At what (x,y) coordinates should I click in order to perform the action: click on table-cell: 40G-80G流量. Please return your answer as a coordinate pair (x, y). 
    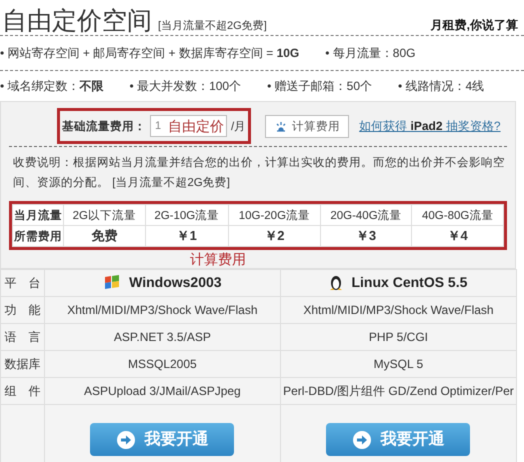
    Looking at the image, I should click on (458, 215).